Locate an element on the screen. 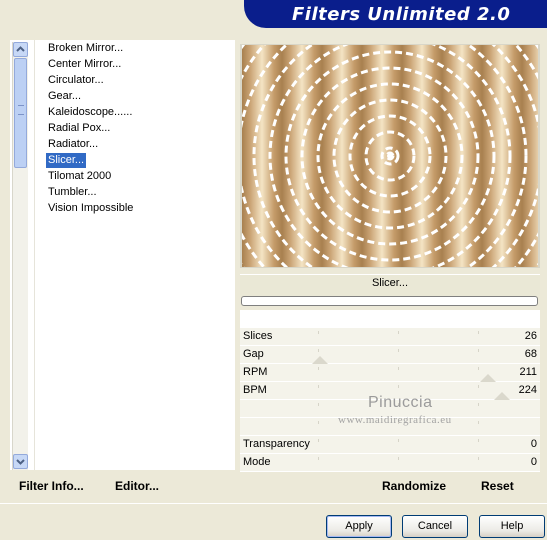 Image resolution: width=547 pixels, height=540 pixels. chevron-down-icon is located at coordinates (20, 462).